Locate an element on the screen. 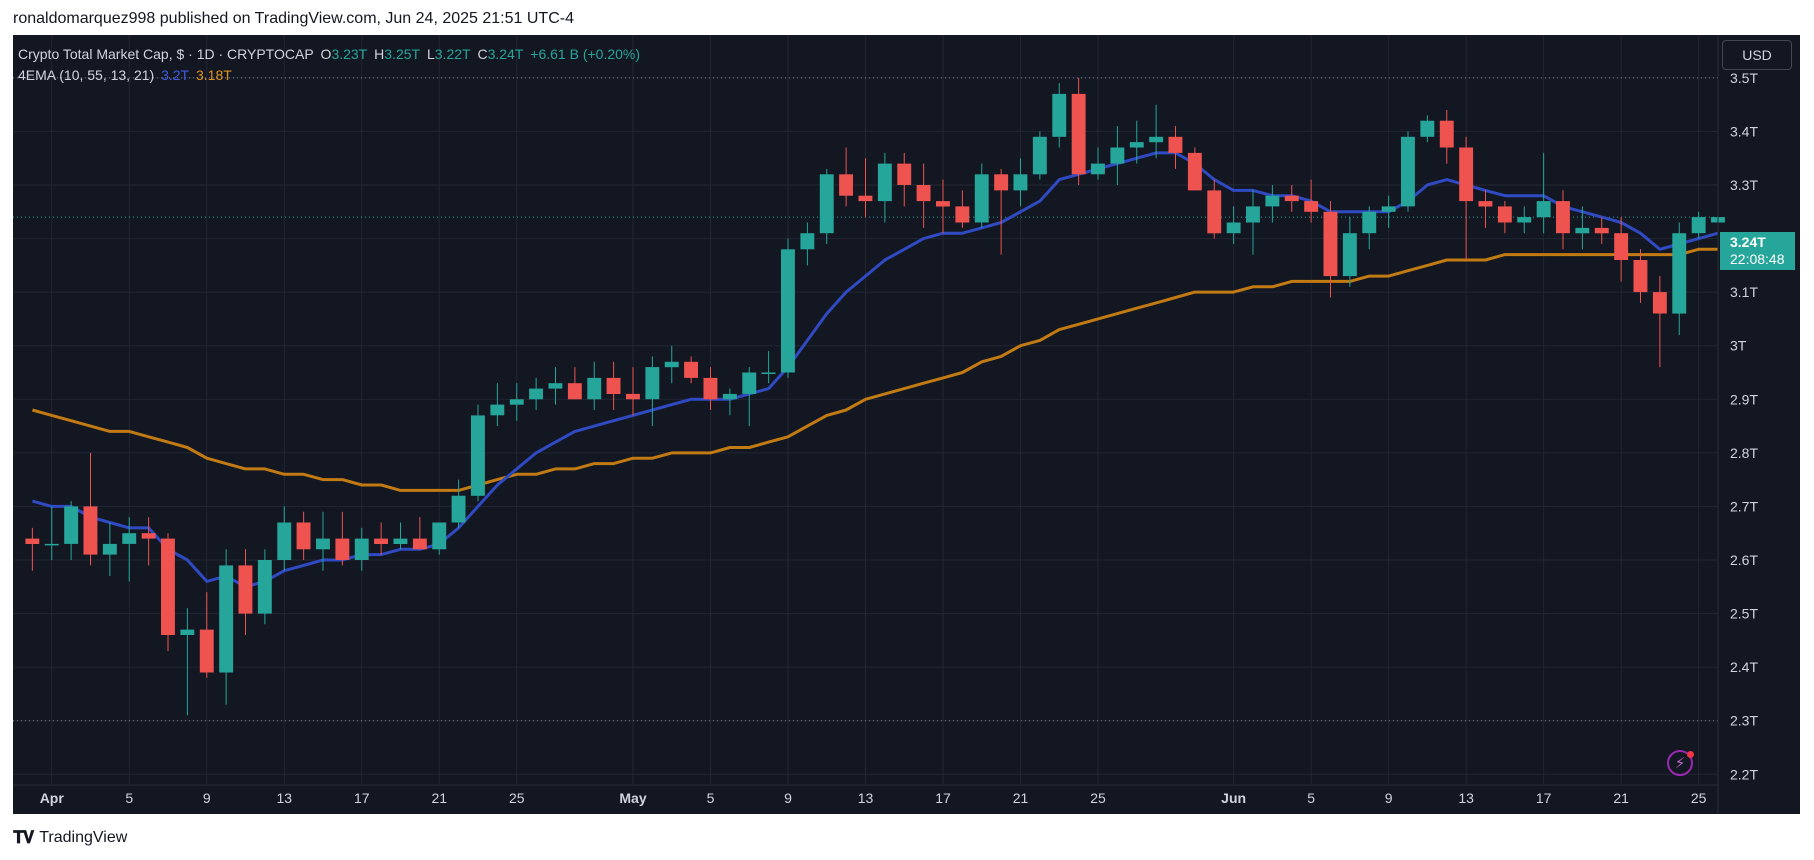 Image resolution: width=1814 pixels, height=860 pixels. legend-h-label: H is located at coordinates (379, 54).